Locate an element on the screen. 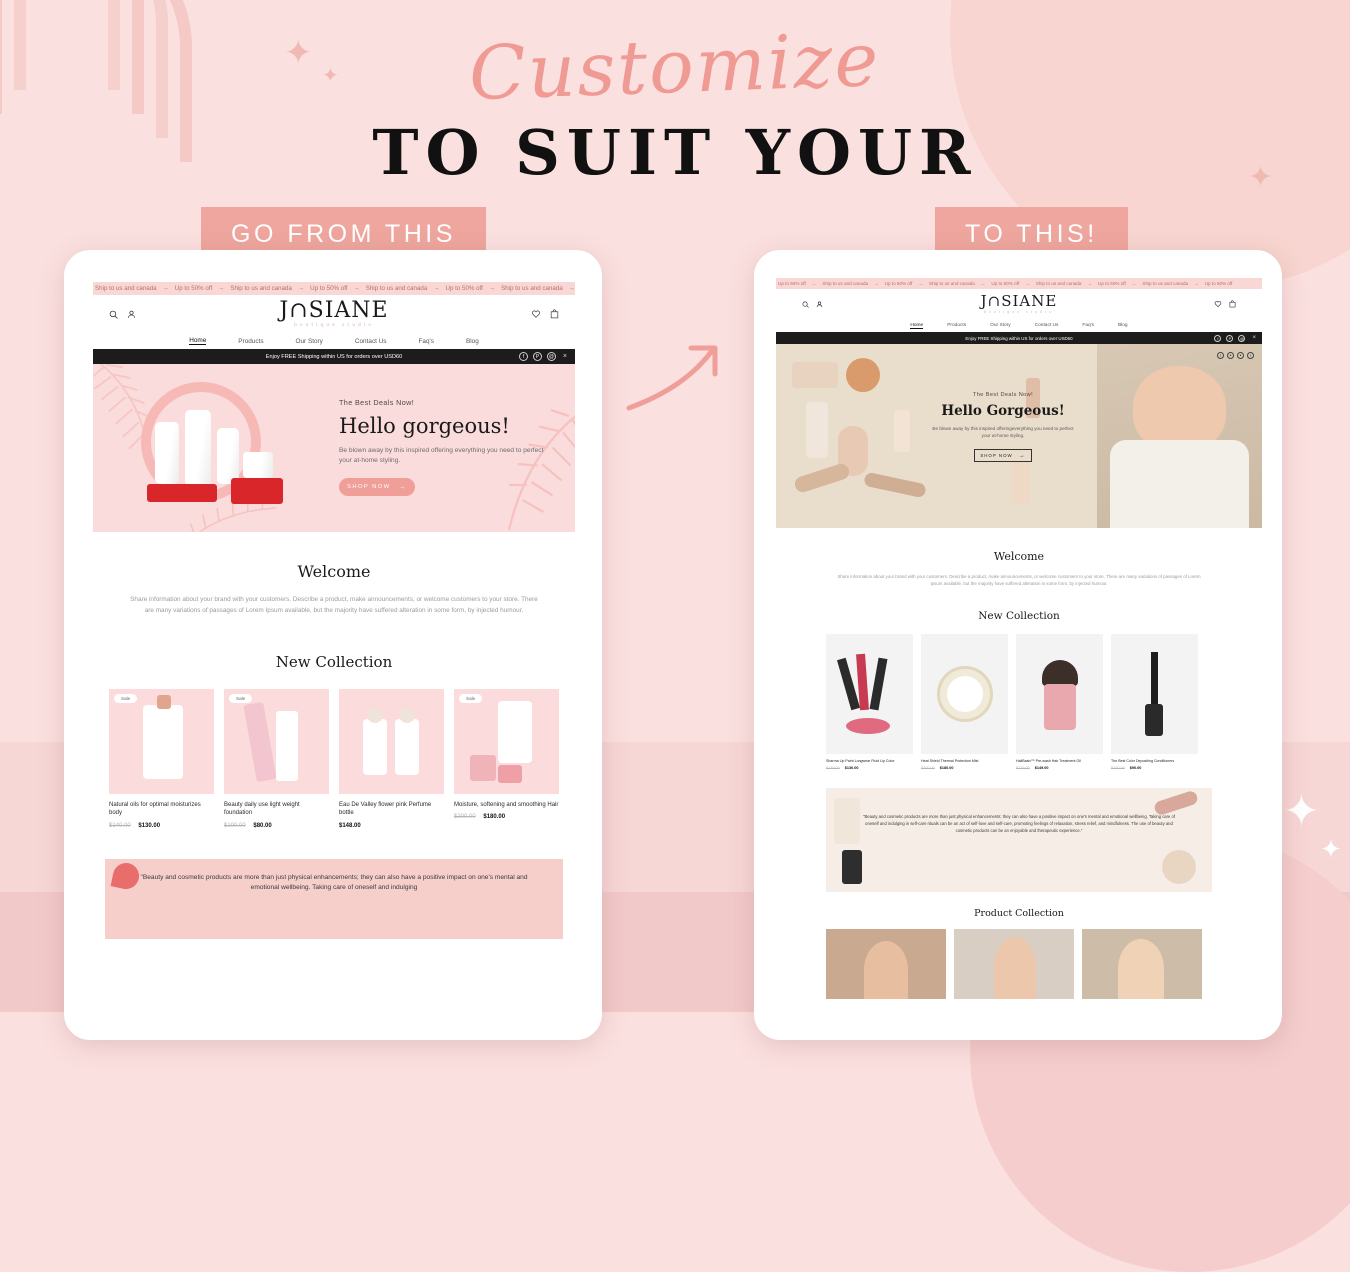 This screenshot has width=1350, height=1272. product-old-price: $149.00 is located at coordinates (833, 767).